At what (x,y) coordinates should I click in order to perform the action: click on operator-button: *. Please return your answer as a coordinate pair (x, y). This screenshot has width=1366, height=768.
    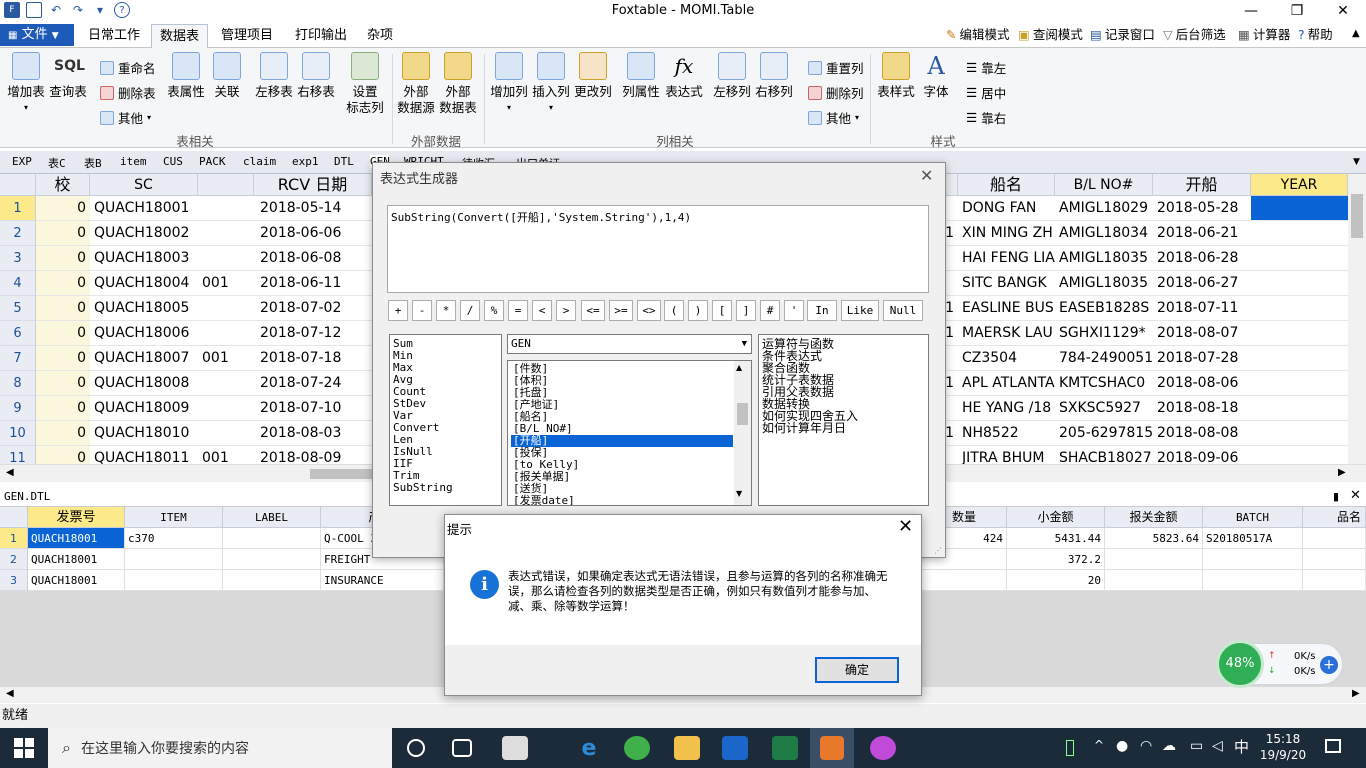
    Looking at the image, I should click on (446, 310).